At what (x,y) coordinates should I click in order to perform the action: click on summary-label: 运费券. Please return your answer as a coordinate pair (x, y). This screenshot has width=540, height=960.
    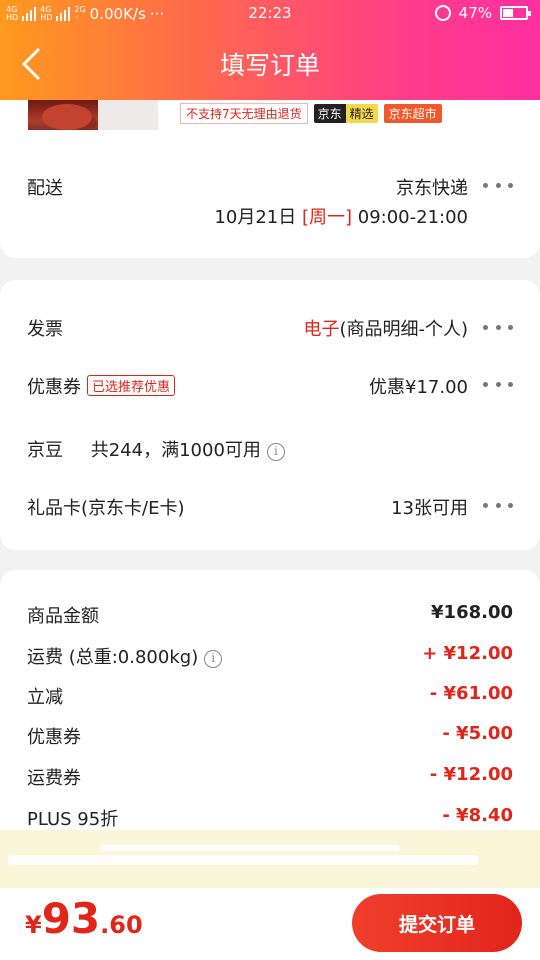
    Looking at the image, I should click on (54, 778).